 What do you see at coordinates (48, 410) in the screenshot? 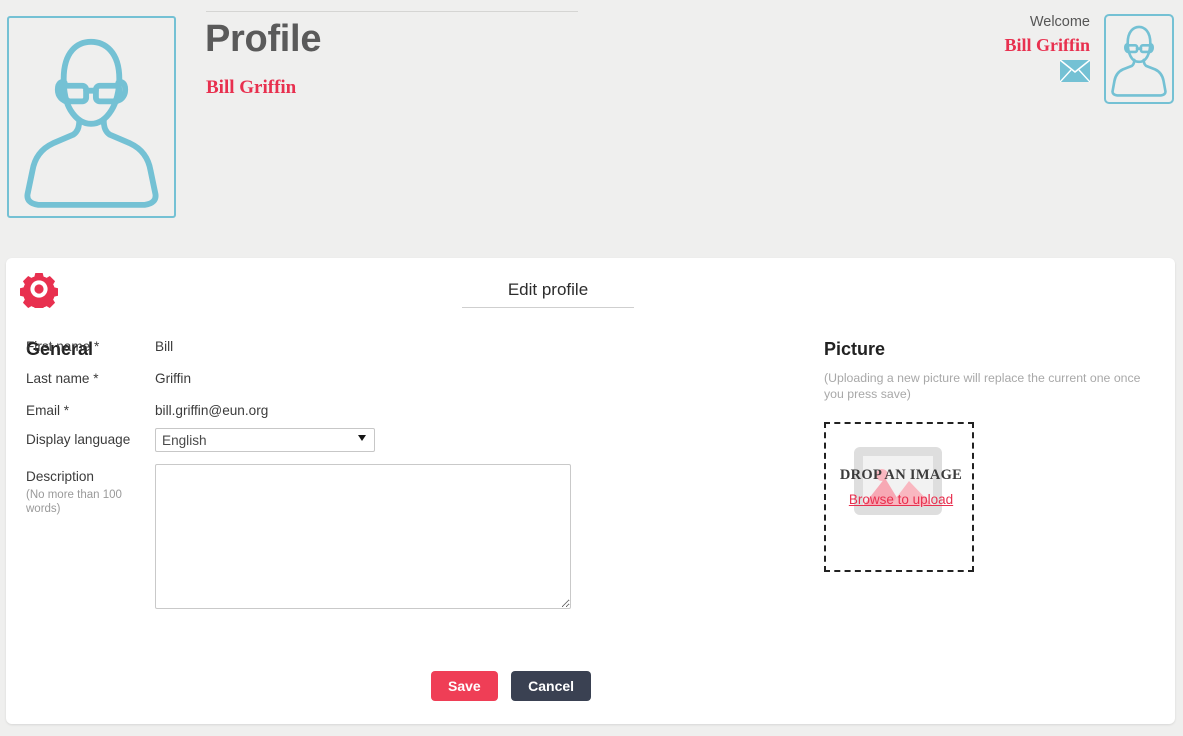
I see `email-label: Email *` at bounding box center [48, 410].